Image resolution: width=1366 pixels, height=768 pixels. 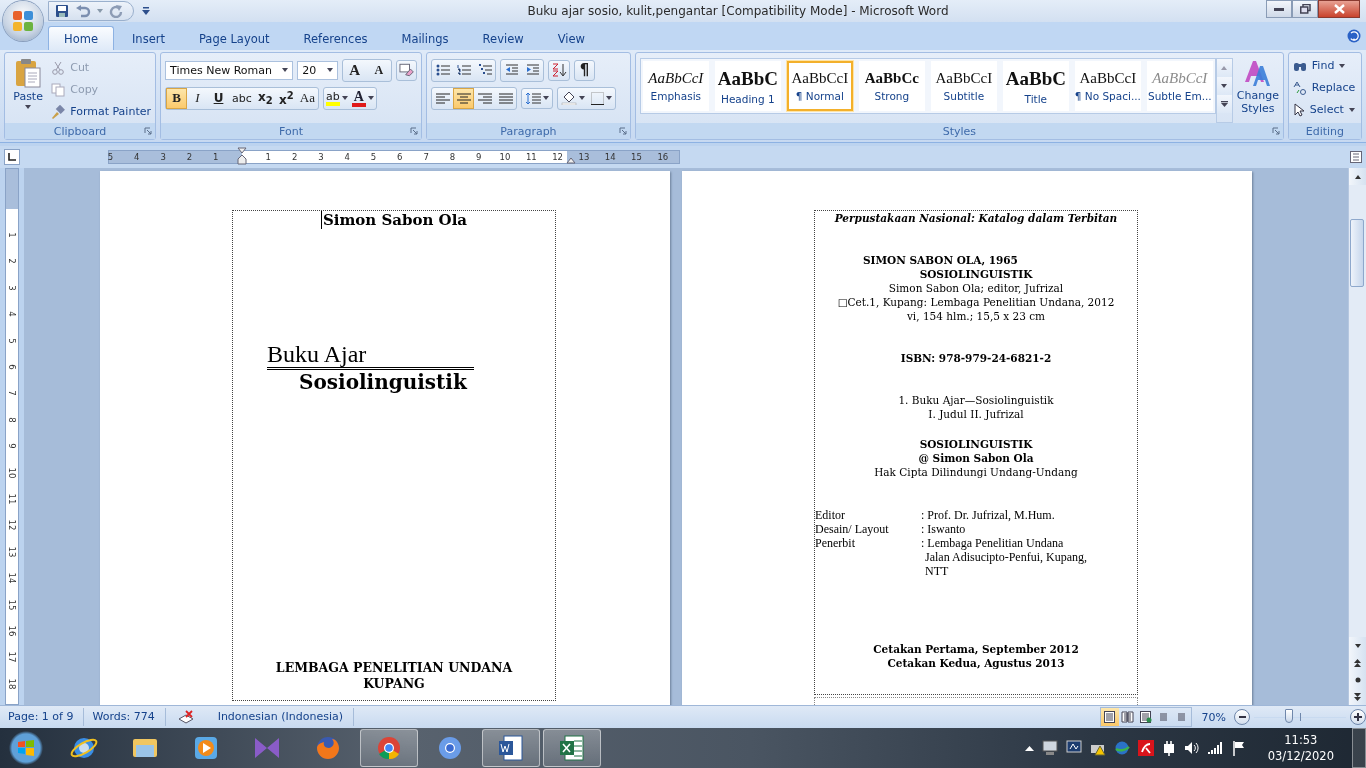 What do you see at coordinates (1357, 253) in the screenshot?
I see `scrollbar-thumb` at bounding box center [1357, 253].